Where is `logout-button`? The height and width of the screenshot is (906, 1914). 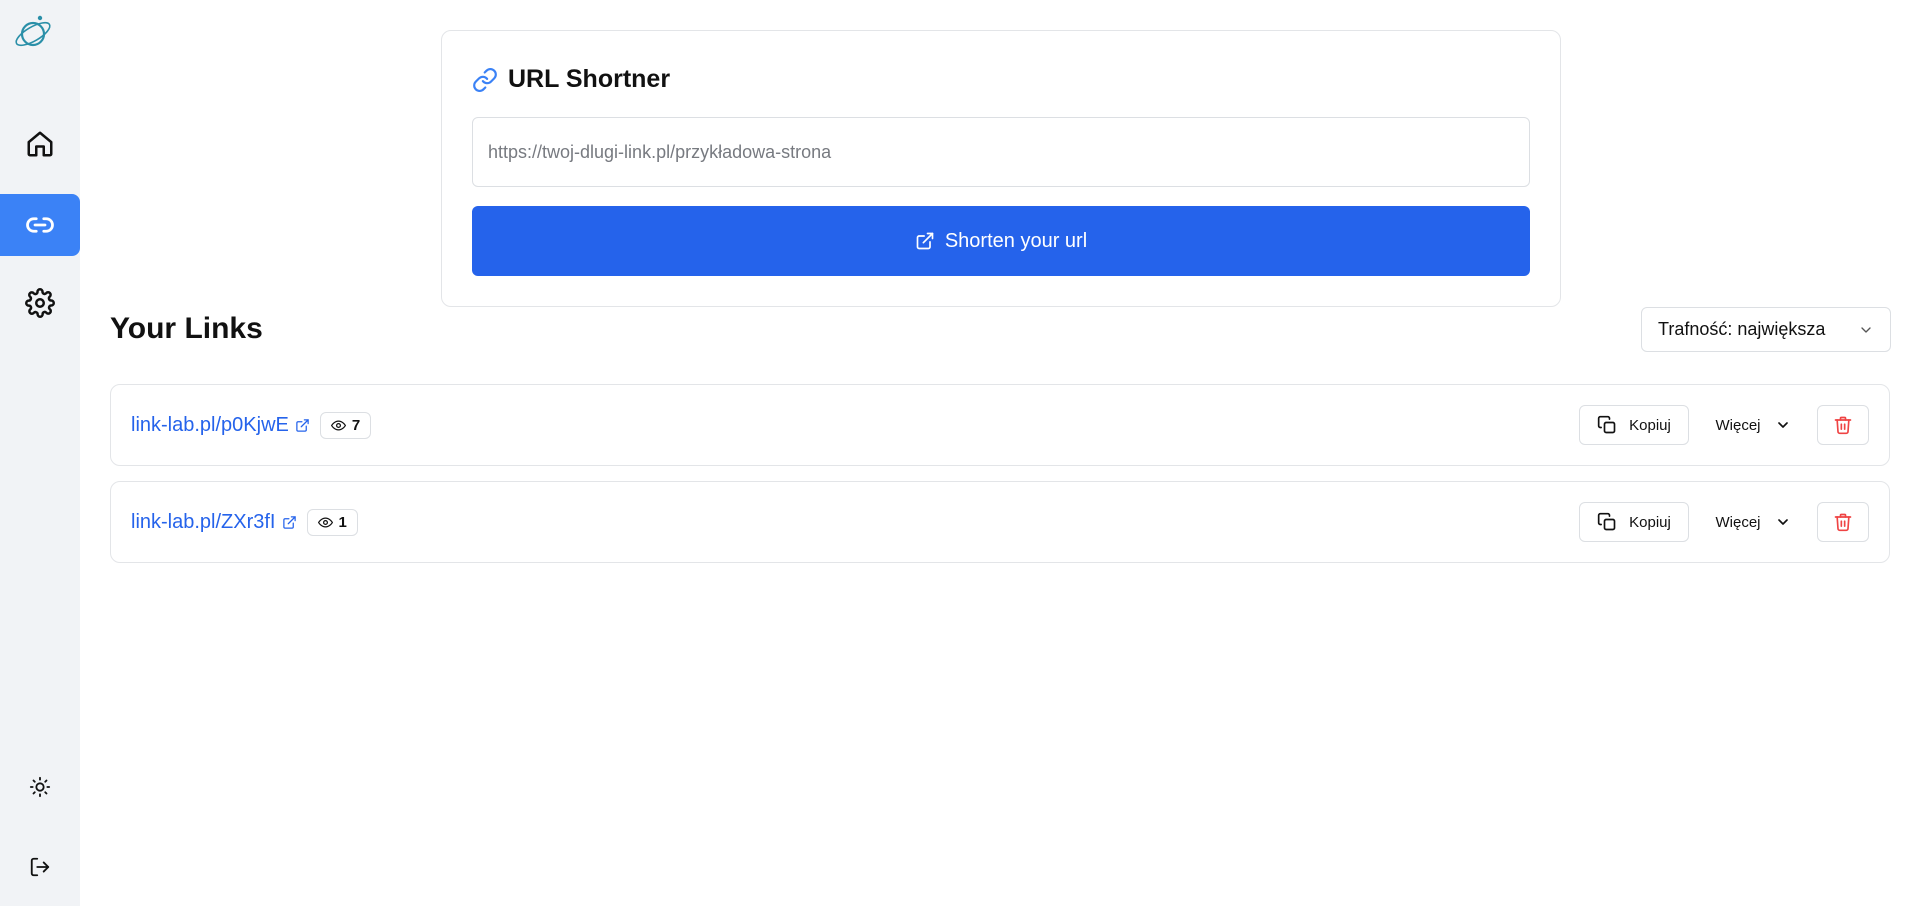 logout-button is located at coordinates (40, 867).